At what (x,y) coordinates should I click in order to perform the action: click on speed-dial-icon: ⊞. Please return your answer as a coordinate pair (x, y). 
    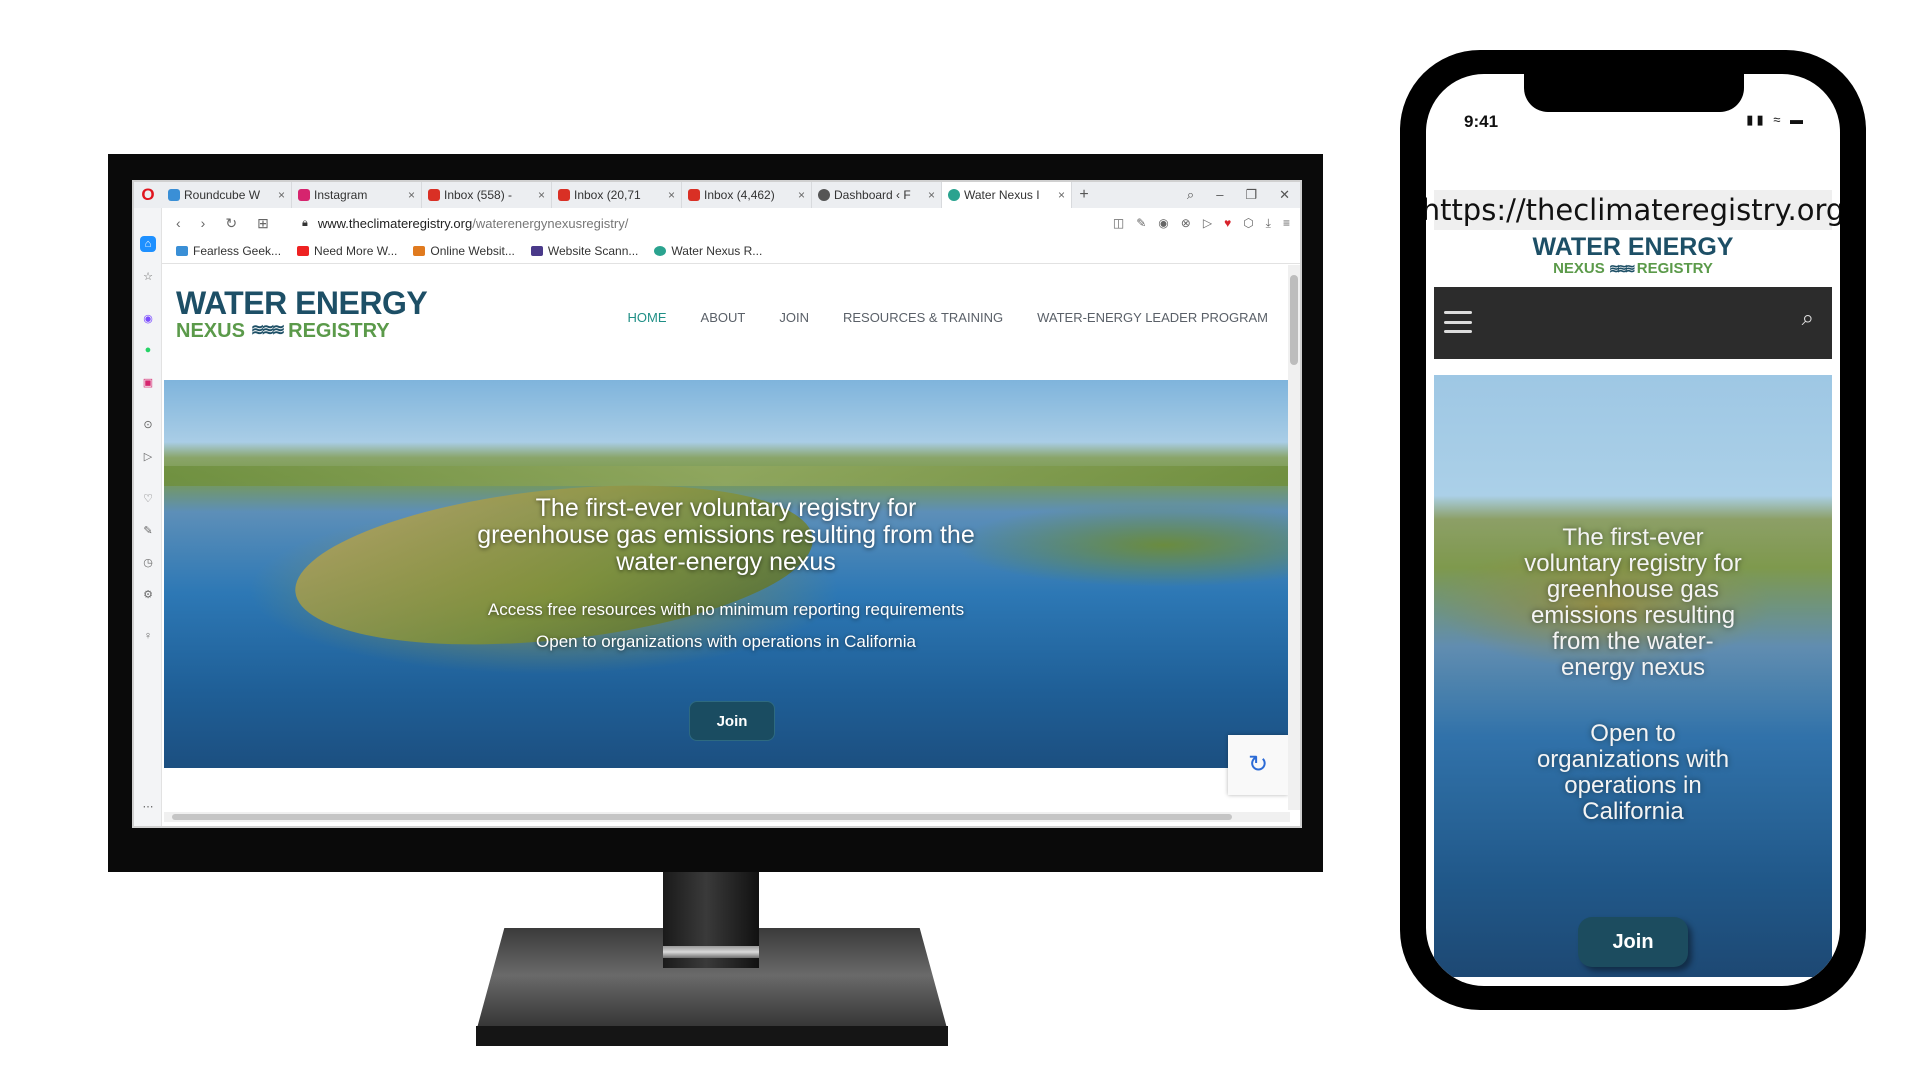
    Looking at the image, I should click on (263, 223).